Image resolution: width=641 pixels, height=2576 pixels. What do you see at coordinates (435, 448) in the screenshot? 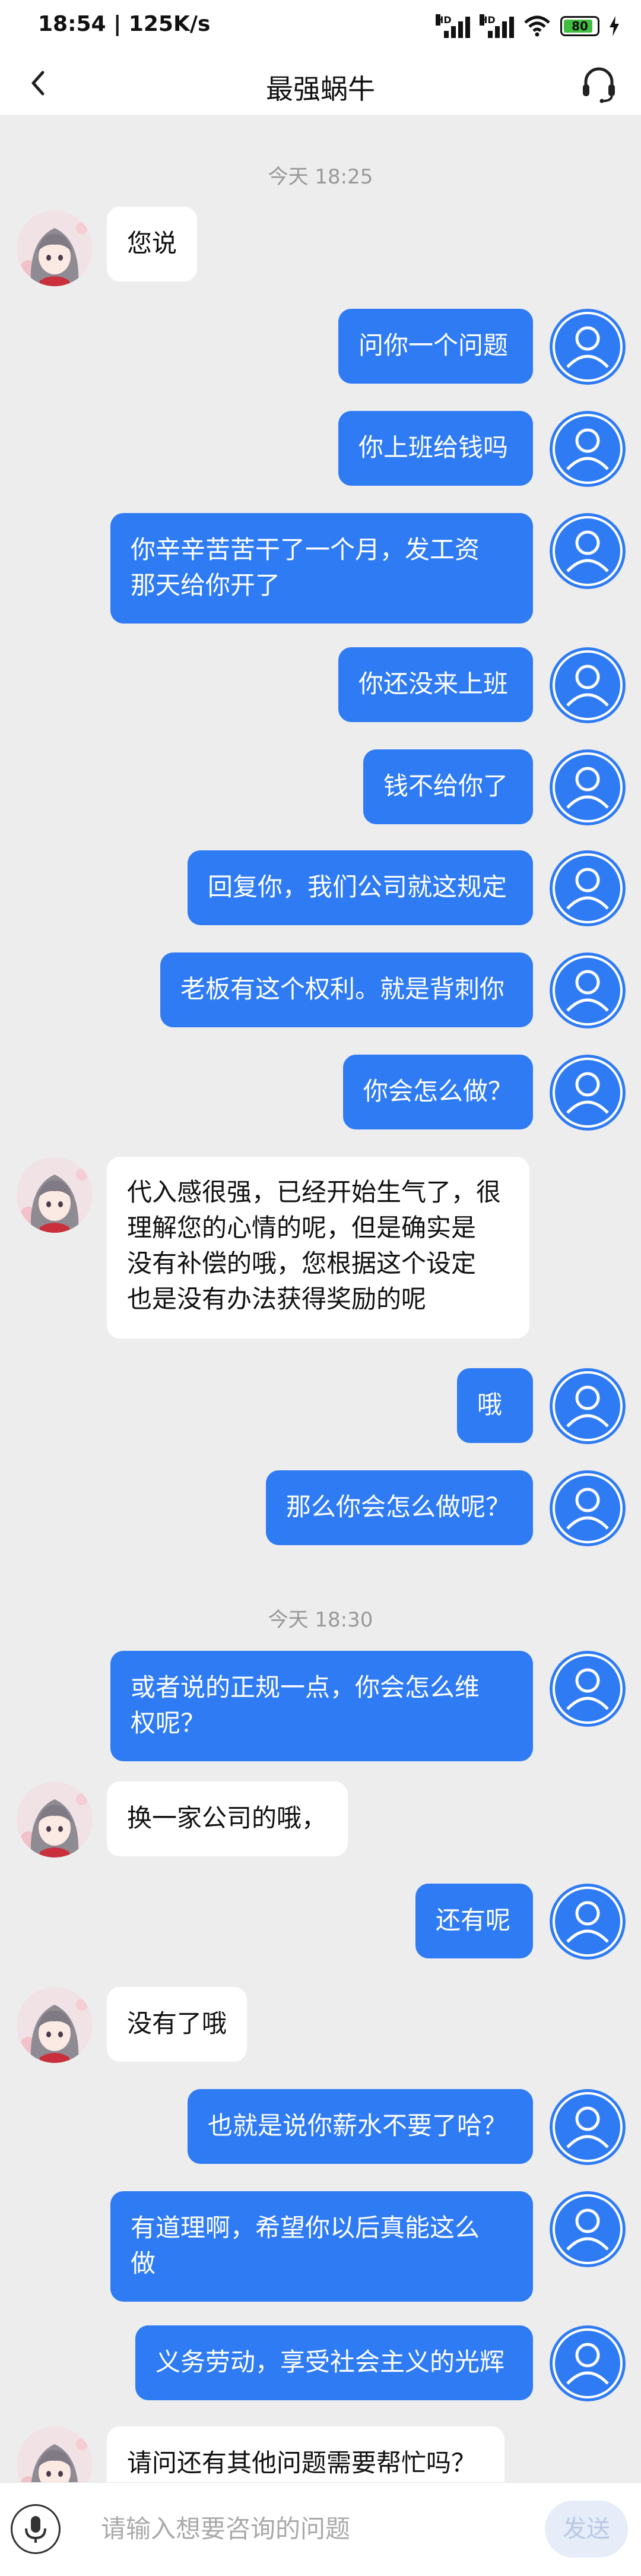
I see `user-message: 你上班给钱吗` at bounding box center [435, 448].